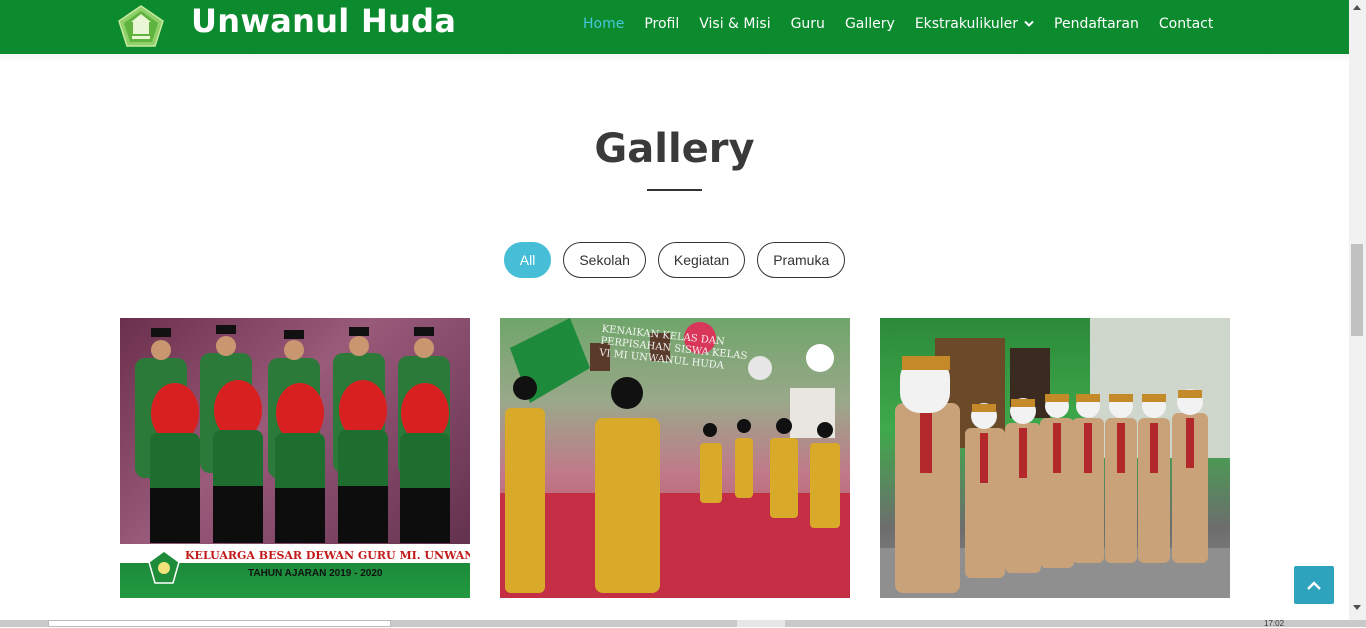 The image size is (1366, 628). I want to click on nav-label: Pendaftaran, so click(1096, 24).